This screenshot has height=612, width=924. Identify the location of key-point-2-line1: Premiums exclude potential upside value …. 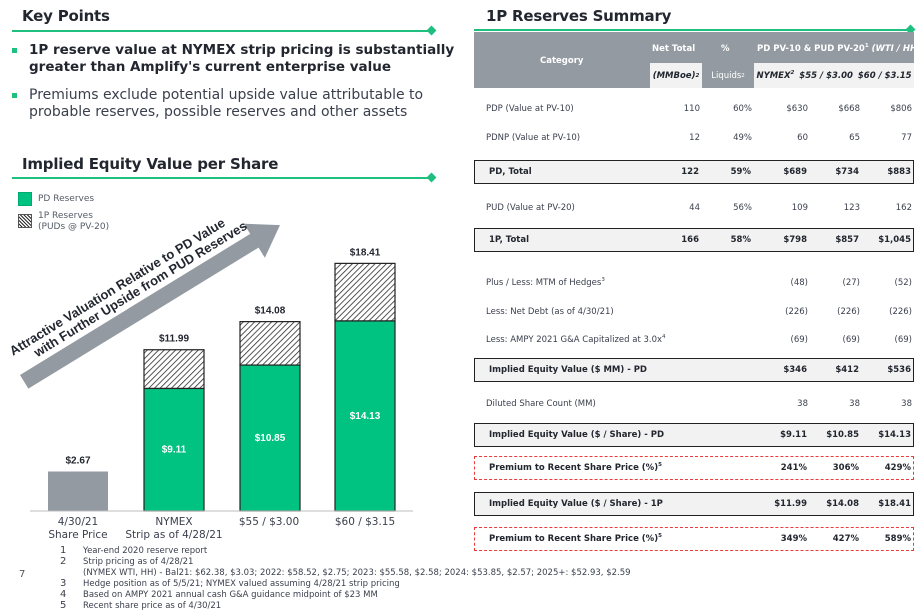
(226, 95).